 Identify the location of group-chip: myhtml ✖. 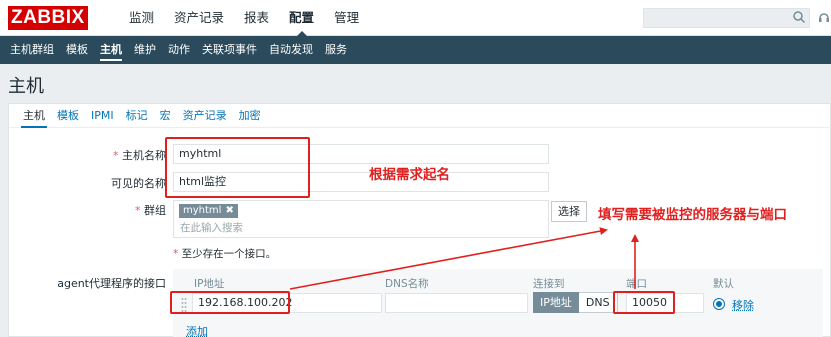
(208, 211).